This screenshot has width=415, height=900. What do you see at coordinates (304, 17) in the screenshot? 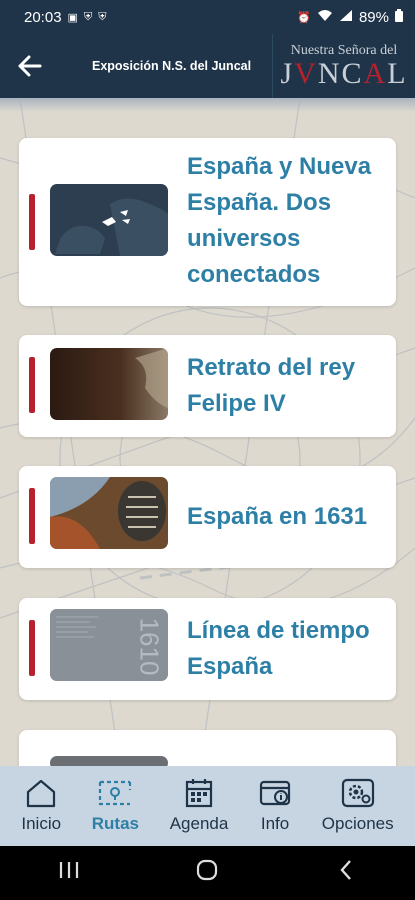
I see `alarm-icon: ⏰` at bounding box center [304, 17].